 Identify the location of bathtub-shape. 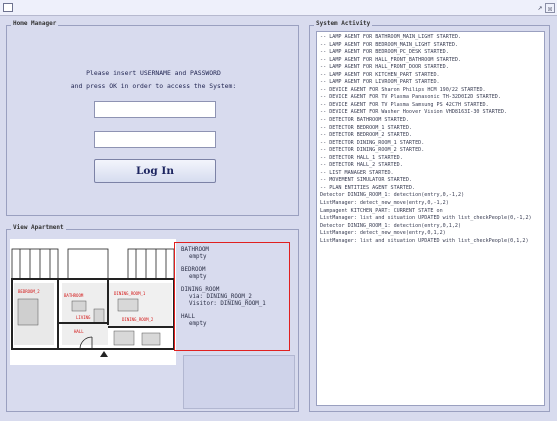
(79, 306).